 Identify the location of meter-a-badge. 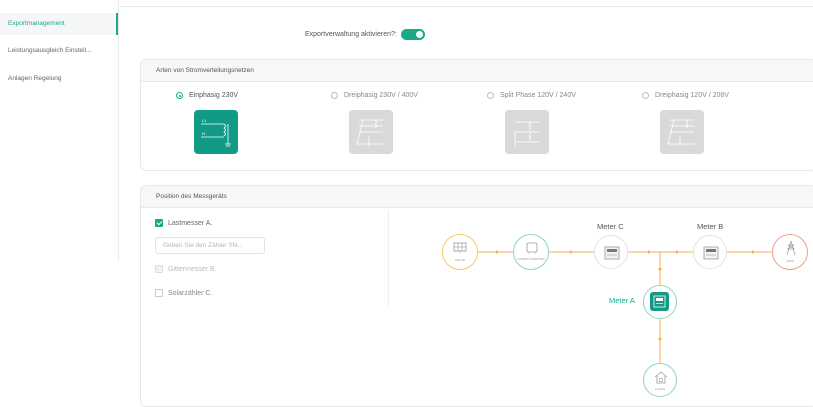
(659, 301).